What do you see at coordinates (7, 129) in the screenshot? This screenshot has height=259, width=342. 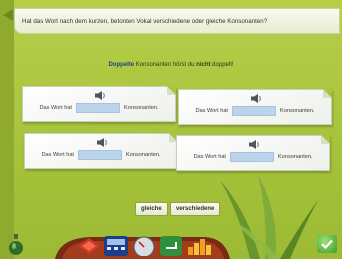 I see `left-sidebar` at bounding box center [7, 129].